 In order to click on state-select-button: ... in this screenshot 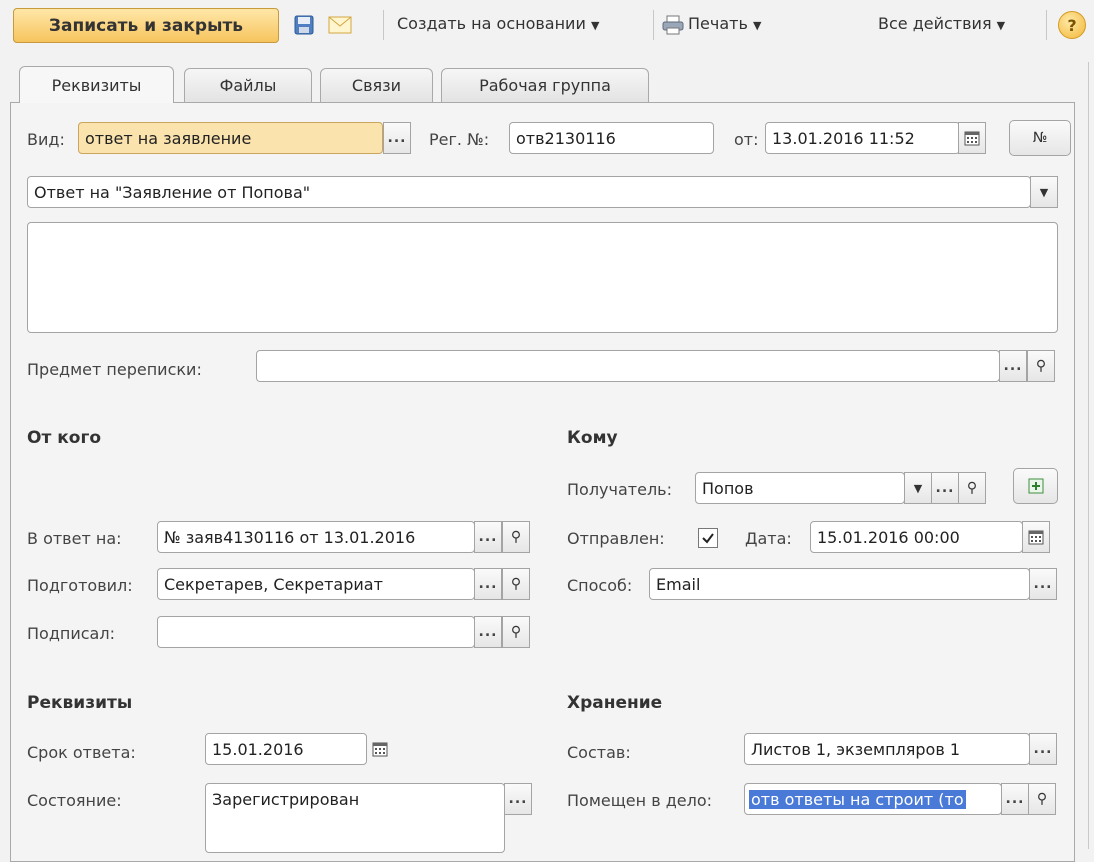, I will do `click(518, 799)`.